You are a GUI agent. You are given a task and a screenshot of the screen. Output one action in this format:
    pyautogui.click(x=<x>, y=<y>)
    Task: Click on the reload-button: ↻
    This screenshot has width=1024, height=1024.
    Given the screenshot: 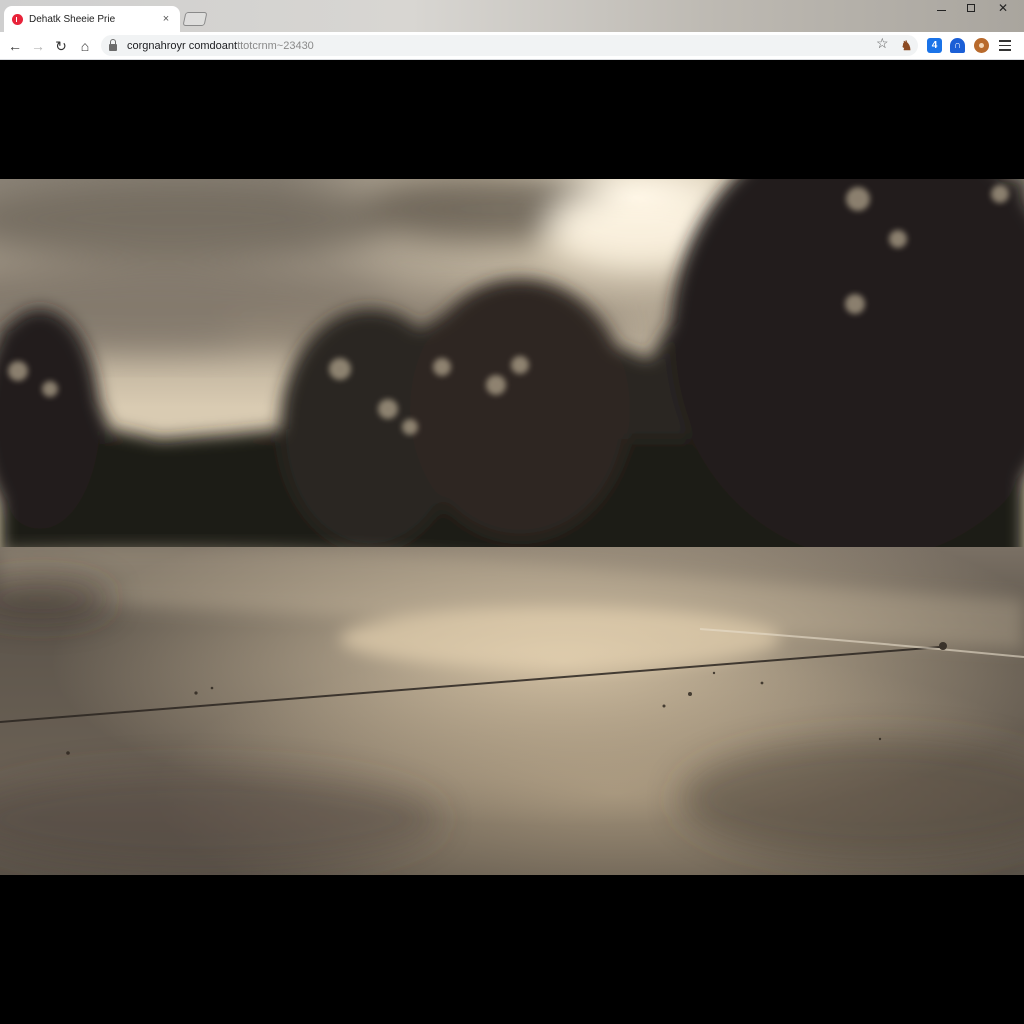 What is the action you would take?
    pyautogui.click(x=61, y=46)
    